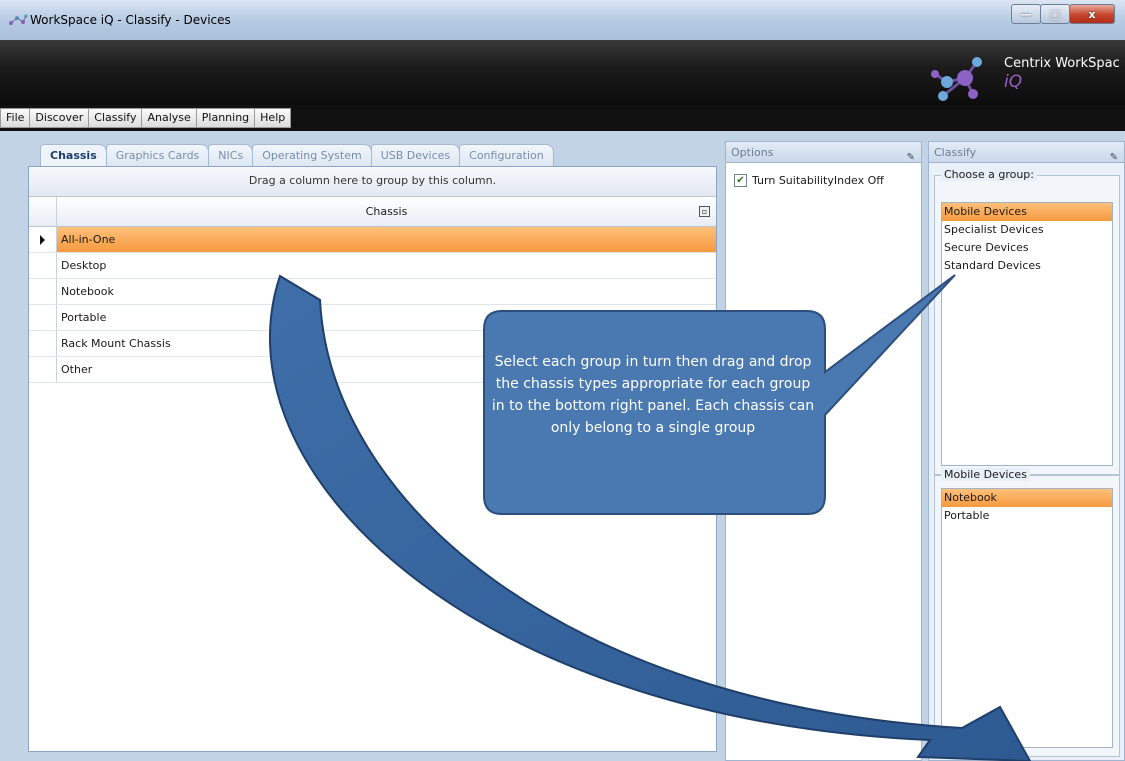 The image size is (1125, 761). What do you see at coordinates (989, 174) in the screenshot?
I see `choose-group-label: Choose a group:` at bounding box center [989, 174].